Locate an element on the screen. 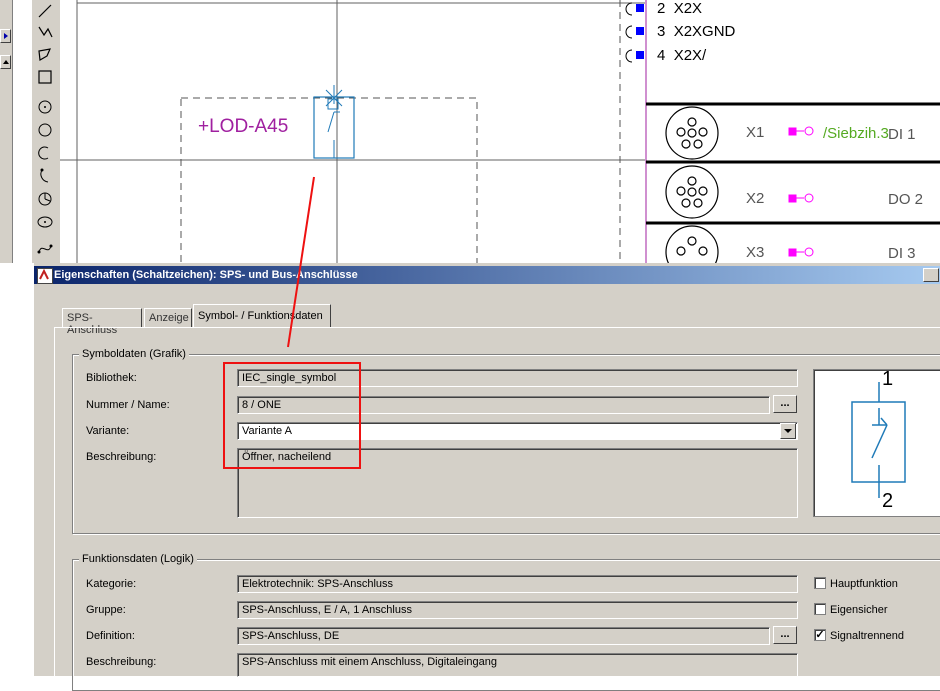 Image resolution: width=940 pixels, height=691 pixels. app-icon is located at coordinates (45, 276).